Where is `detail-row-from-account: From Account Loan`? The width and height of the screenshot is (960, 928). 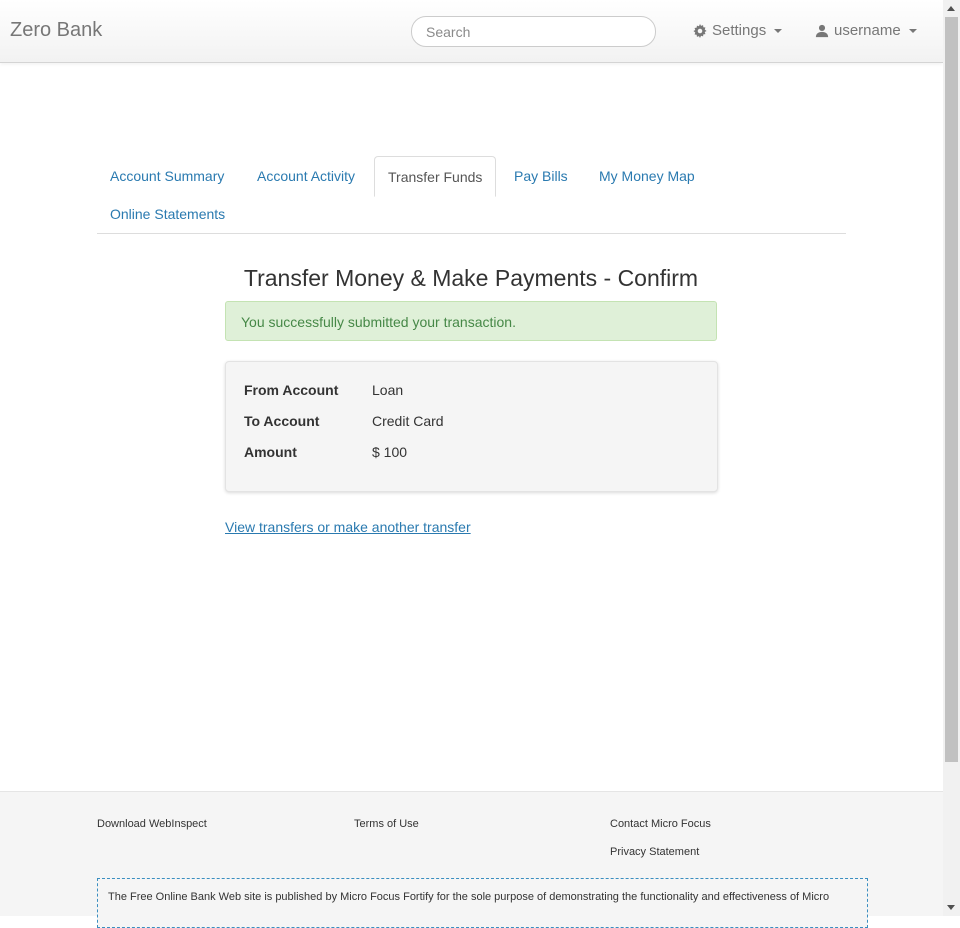 detail-row-from-account: From Account Loan is located at coordinates (471, 395).